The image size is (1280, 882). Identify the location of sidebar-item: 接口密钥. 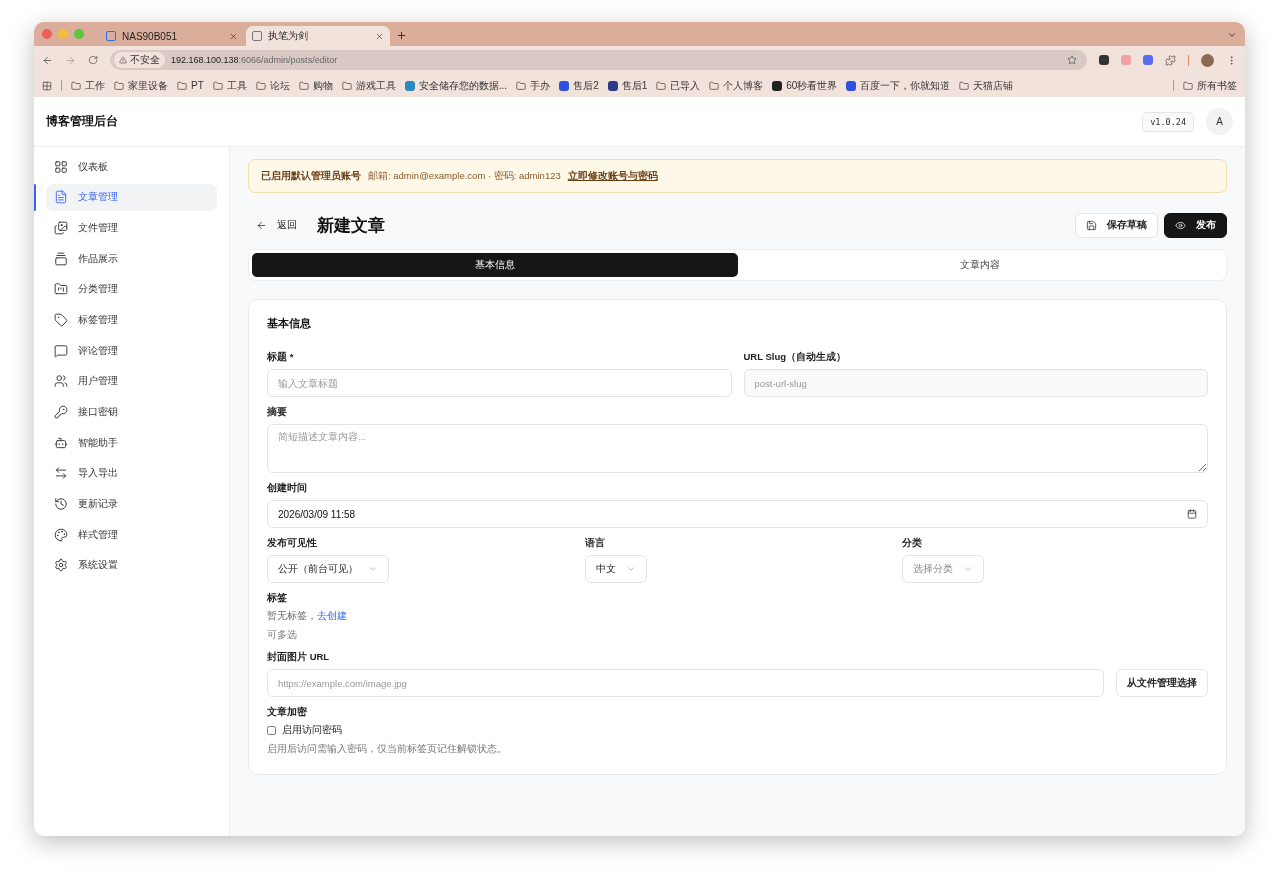
(131, 412).